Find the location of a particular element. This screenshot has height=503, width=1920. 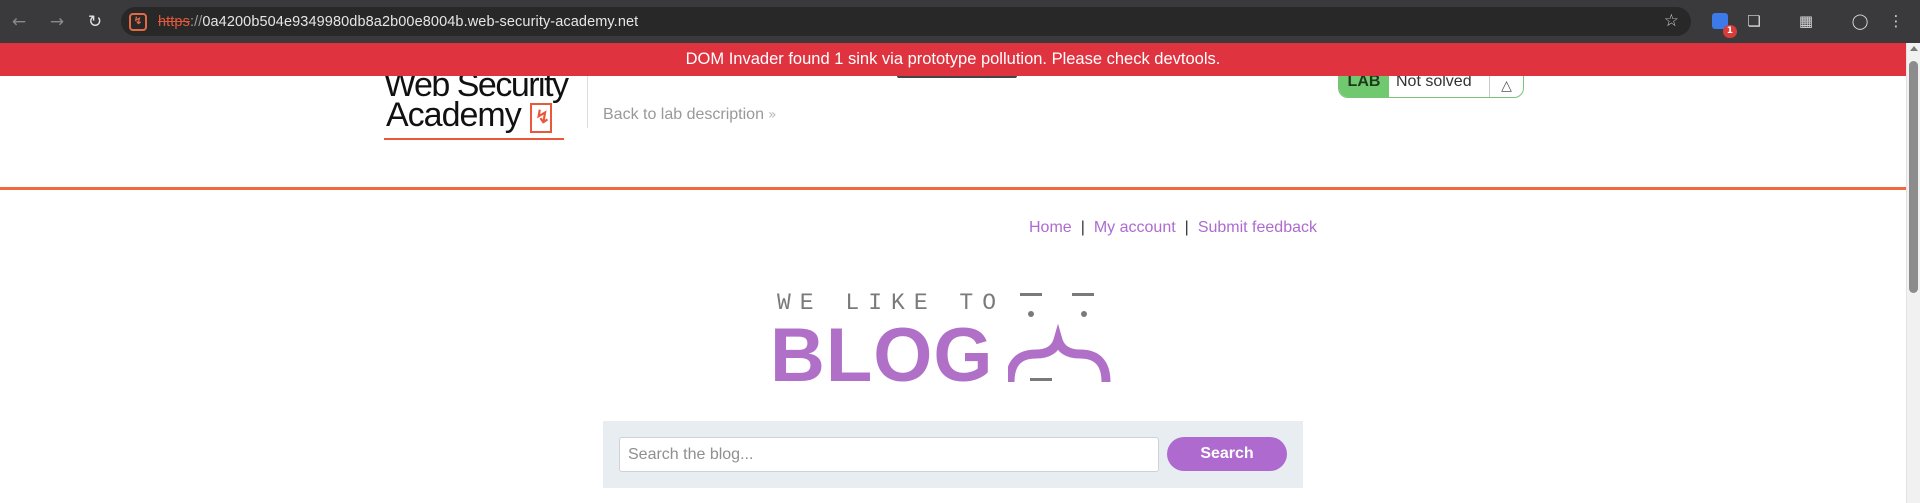

forward-icon: → is located at coordinates (57, 21).